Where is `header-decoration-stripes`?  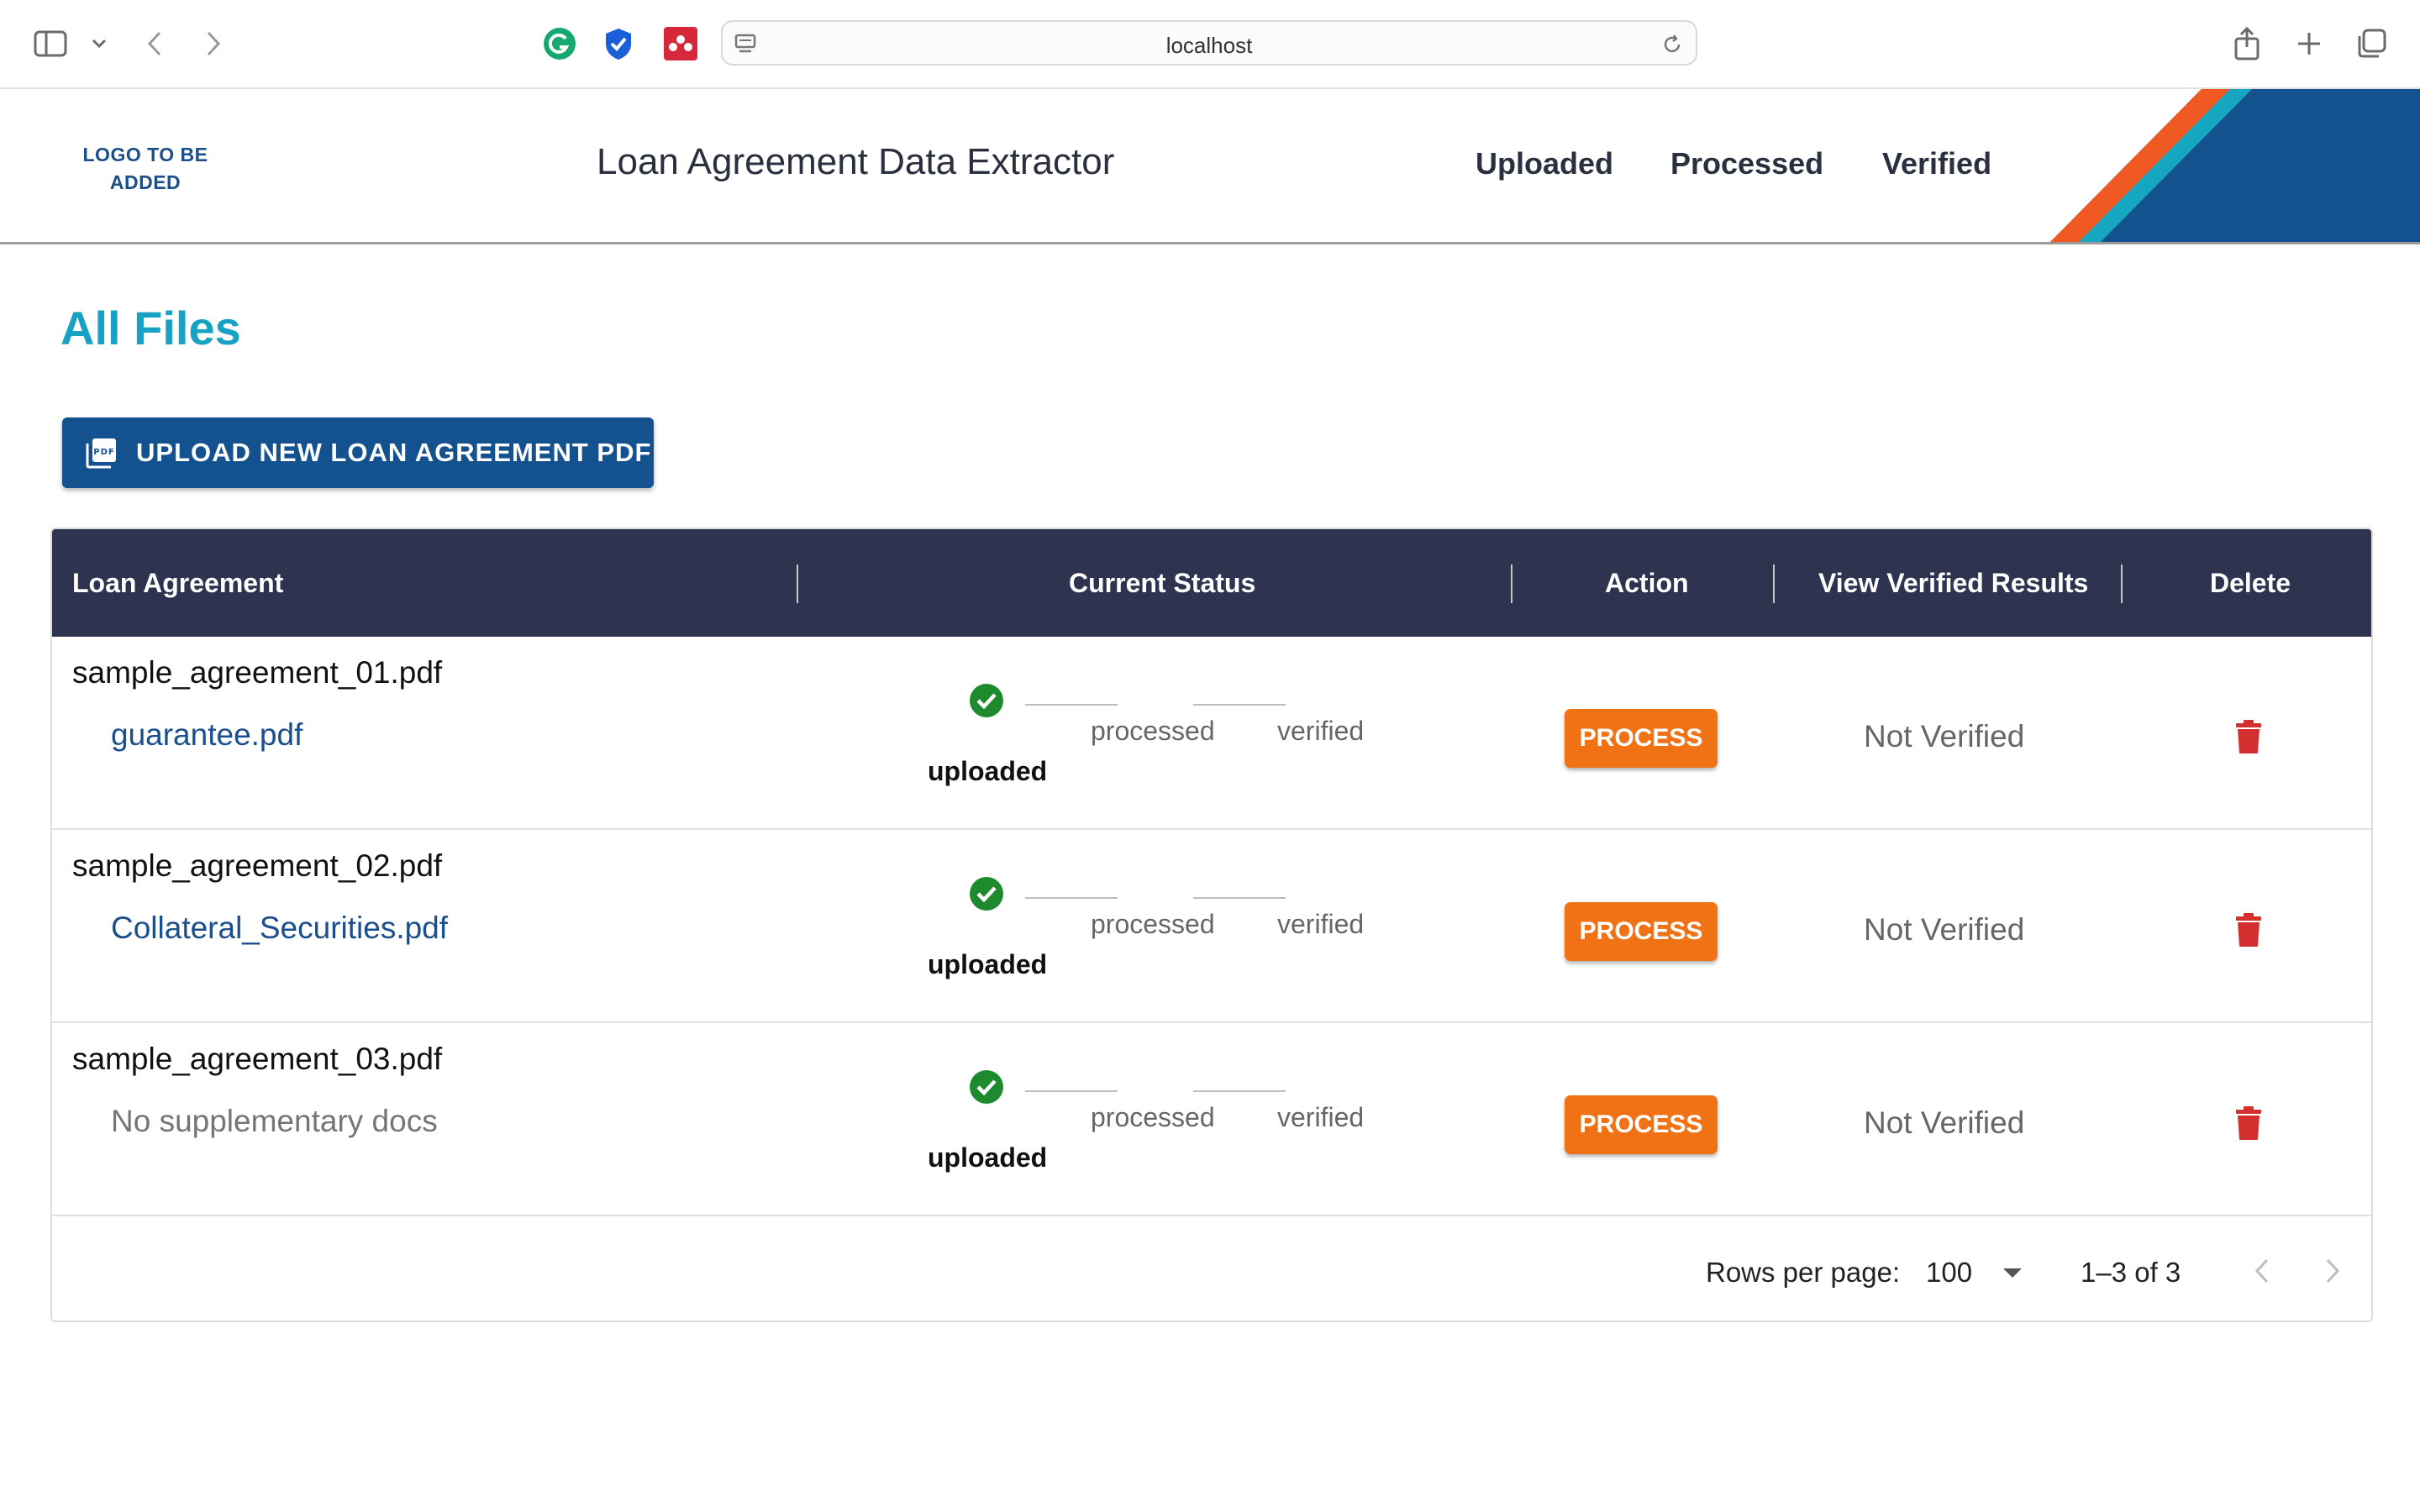
header-decoration-stripes is located at coordinates (2235, 165).